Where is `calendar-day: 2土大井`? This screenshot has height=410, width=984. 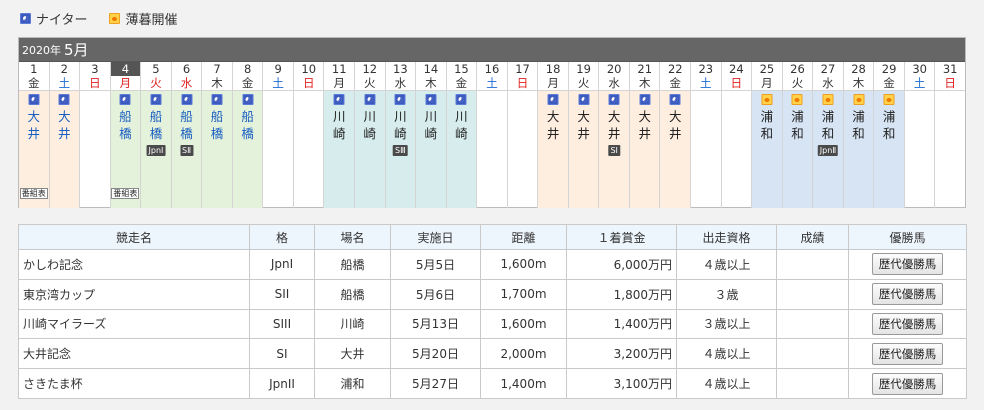
calendar-day: 2土大井 is located at coordinates (64, 135).